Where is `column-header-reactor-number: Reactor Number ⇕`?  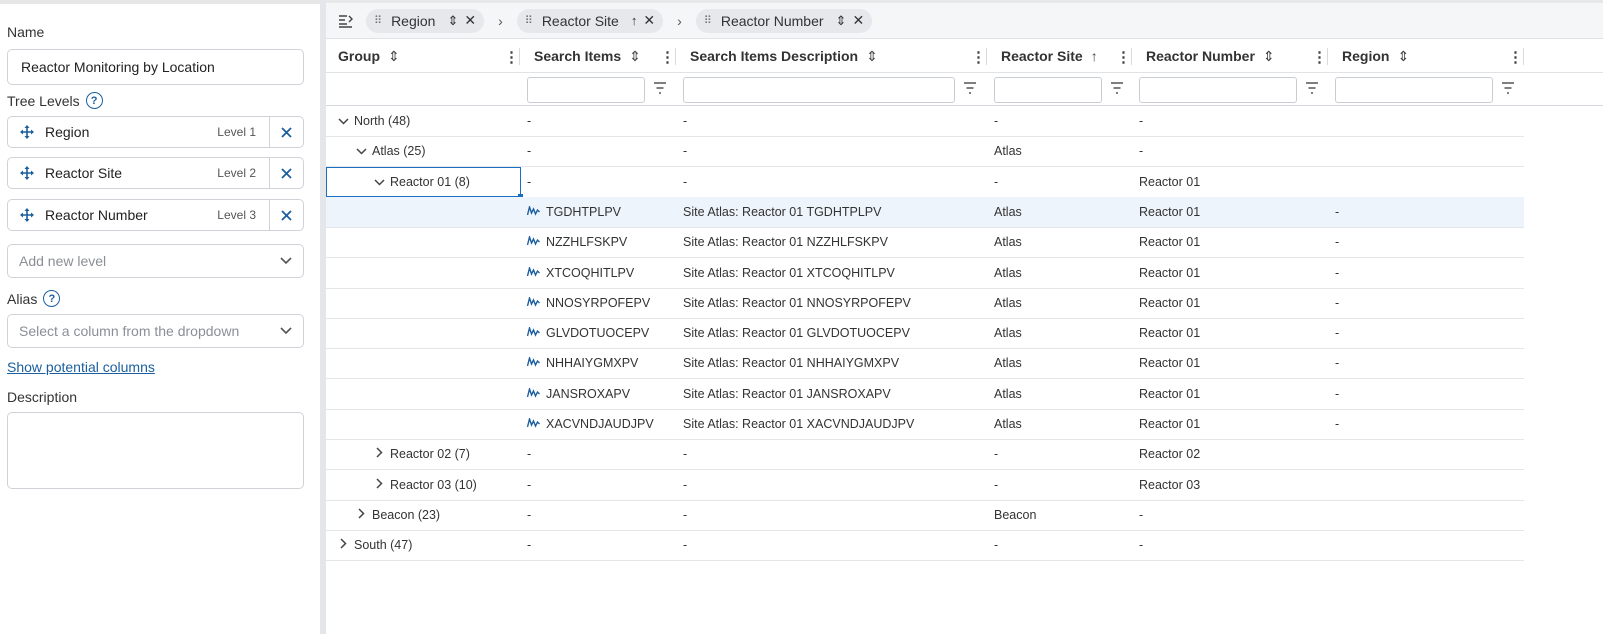 column-header-reactor-number: Reactor Number ⇕ is located at coordinates (1204, 56).